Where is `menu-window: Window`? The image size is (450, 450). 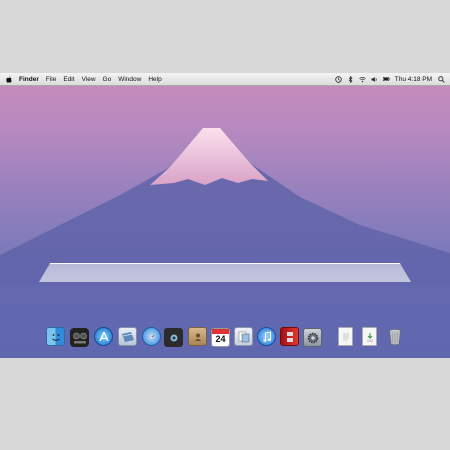 menu-window: Window is located at coordinates (129, 79).